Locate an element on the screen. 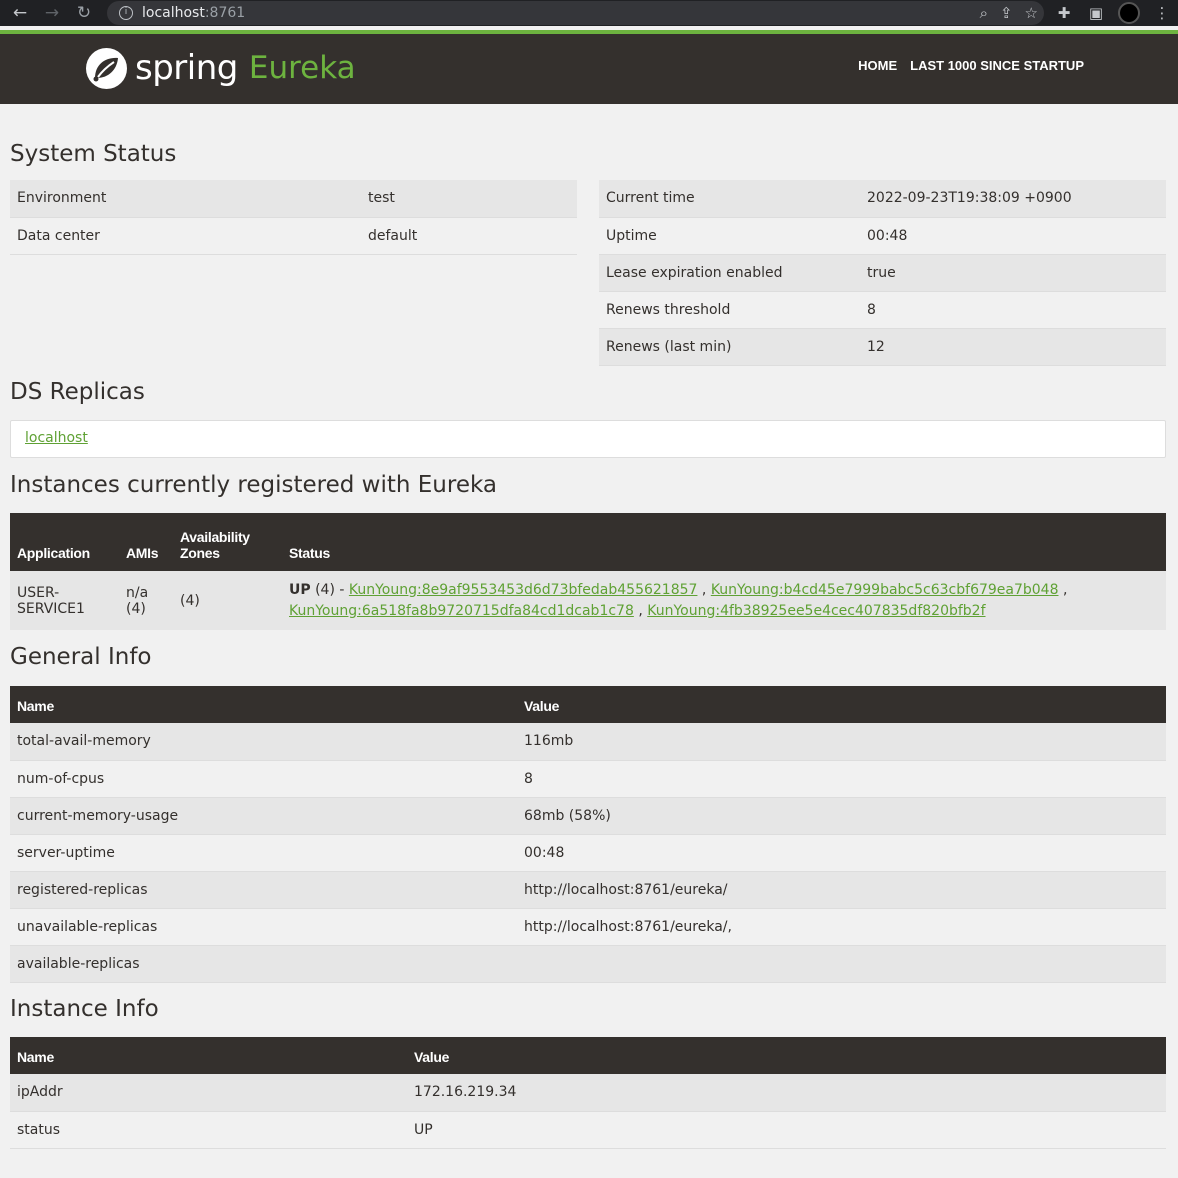  application-cell: USER-SERVICE1 is located at coordinates (64, 600).